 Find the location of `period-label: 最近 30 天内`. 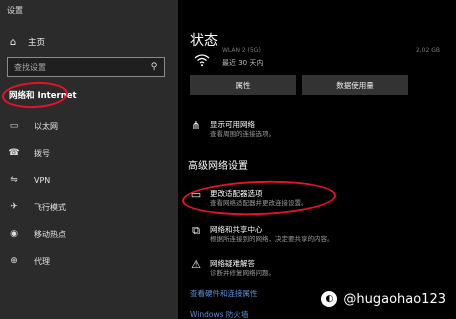

period-label: 最近 30 天内 is located at coordinates (243, 63).